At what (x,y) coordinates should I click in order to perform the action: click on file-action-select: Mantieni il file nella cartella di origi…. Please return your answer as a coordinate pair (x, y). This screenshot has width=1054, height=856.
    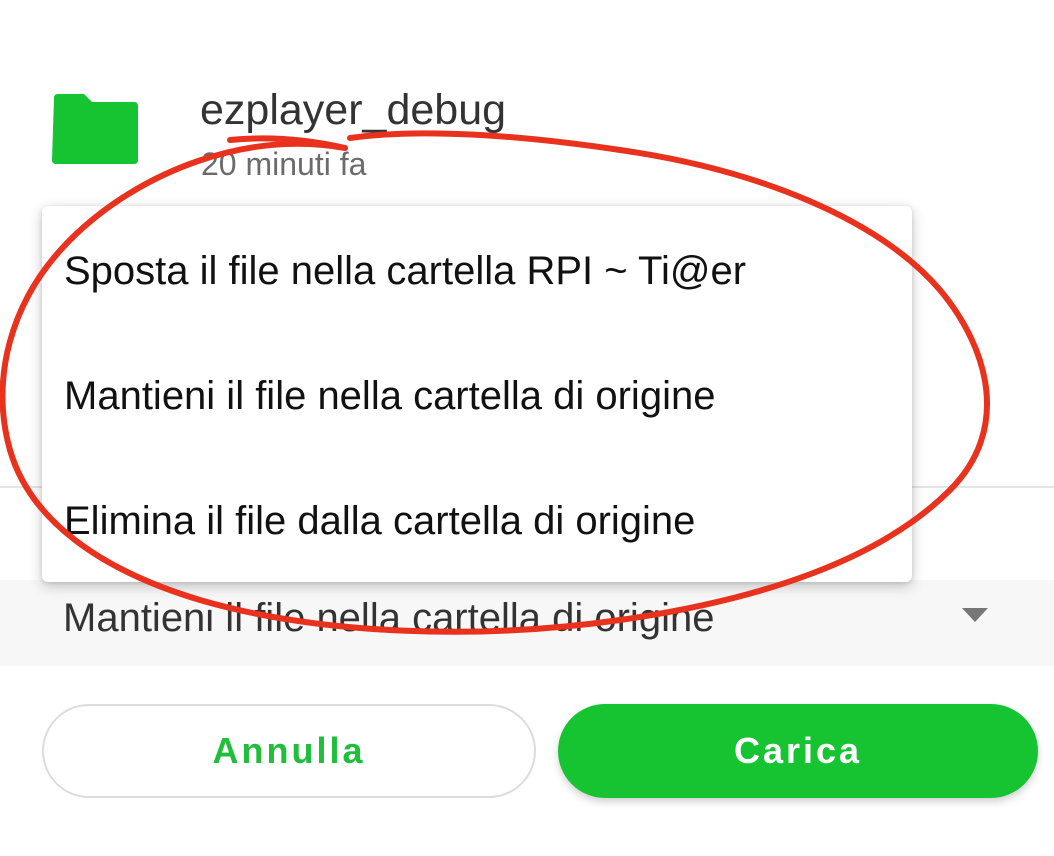
    Looking at the image, I should click on (527, 623).